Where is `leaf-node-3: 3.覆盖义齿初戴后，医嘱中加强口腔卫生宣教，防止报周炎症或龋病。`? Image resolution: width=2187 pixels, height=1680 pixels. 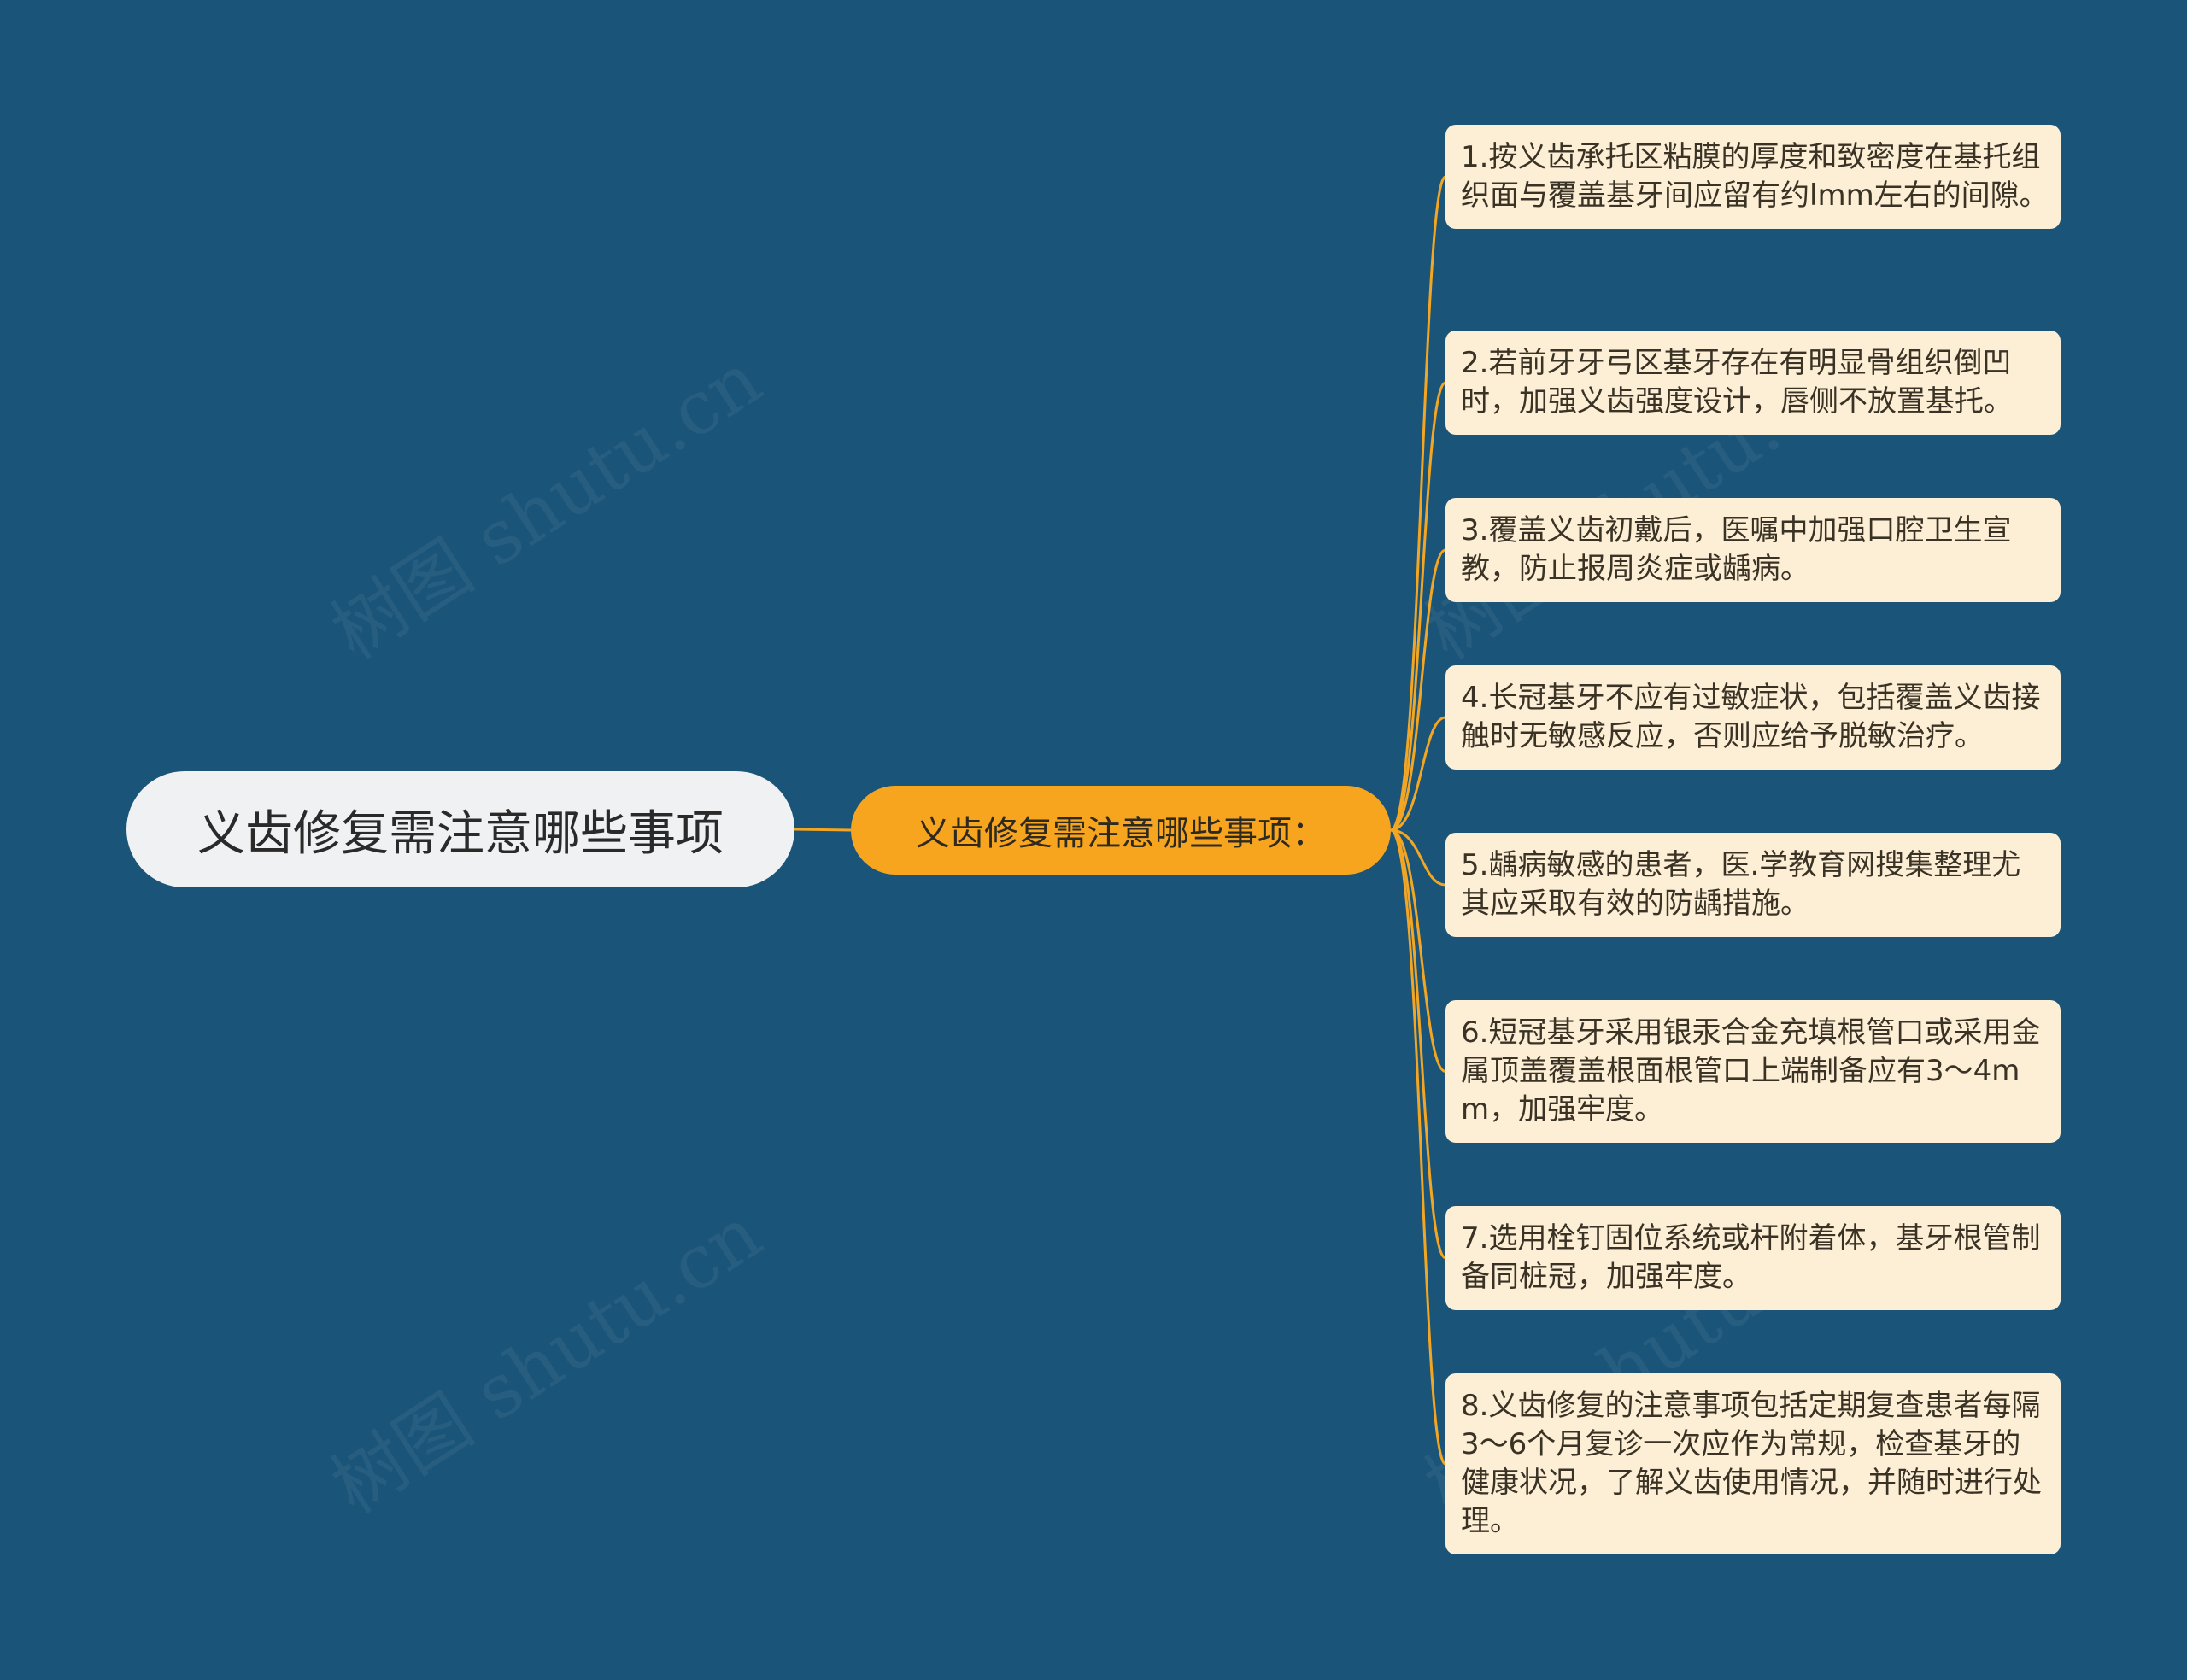
leaf-node-3: 3.覆盖义齿初戴后，医嘱中加强口腔卫生宣教，防止报周炎症或龋病。 is located at coordinates (1753, 550).